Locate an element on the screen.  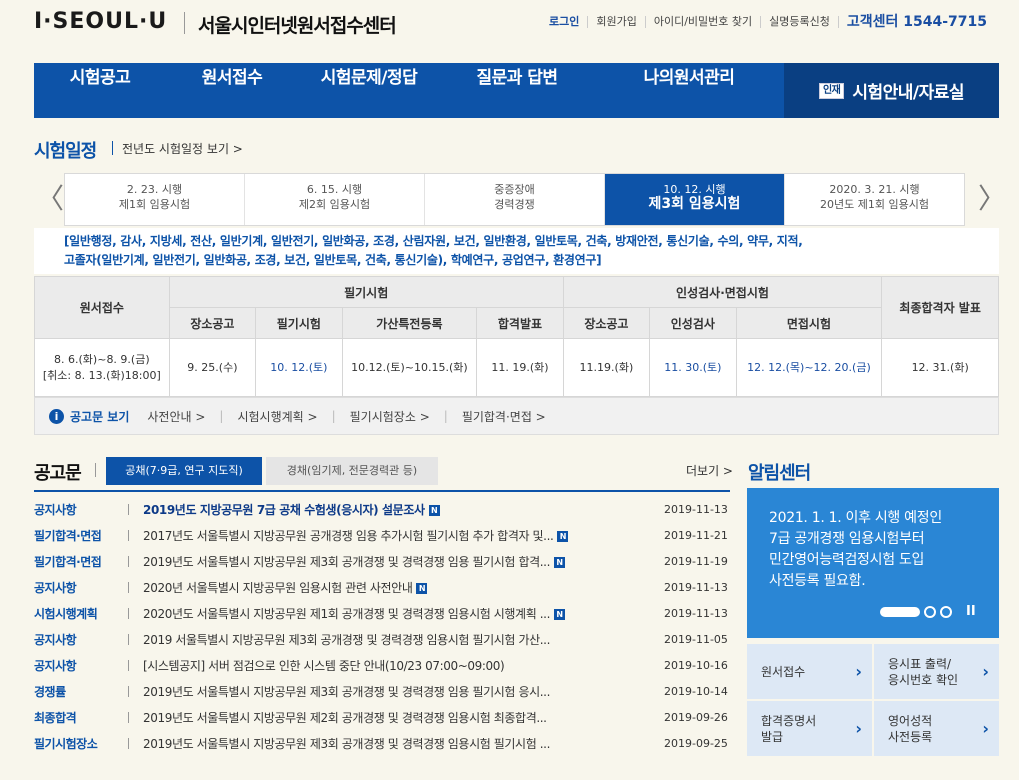
prev-arrow-icon: 〈 is located at coordinates (50, 199).